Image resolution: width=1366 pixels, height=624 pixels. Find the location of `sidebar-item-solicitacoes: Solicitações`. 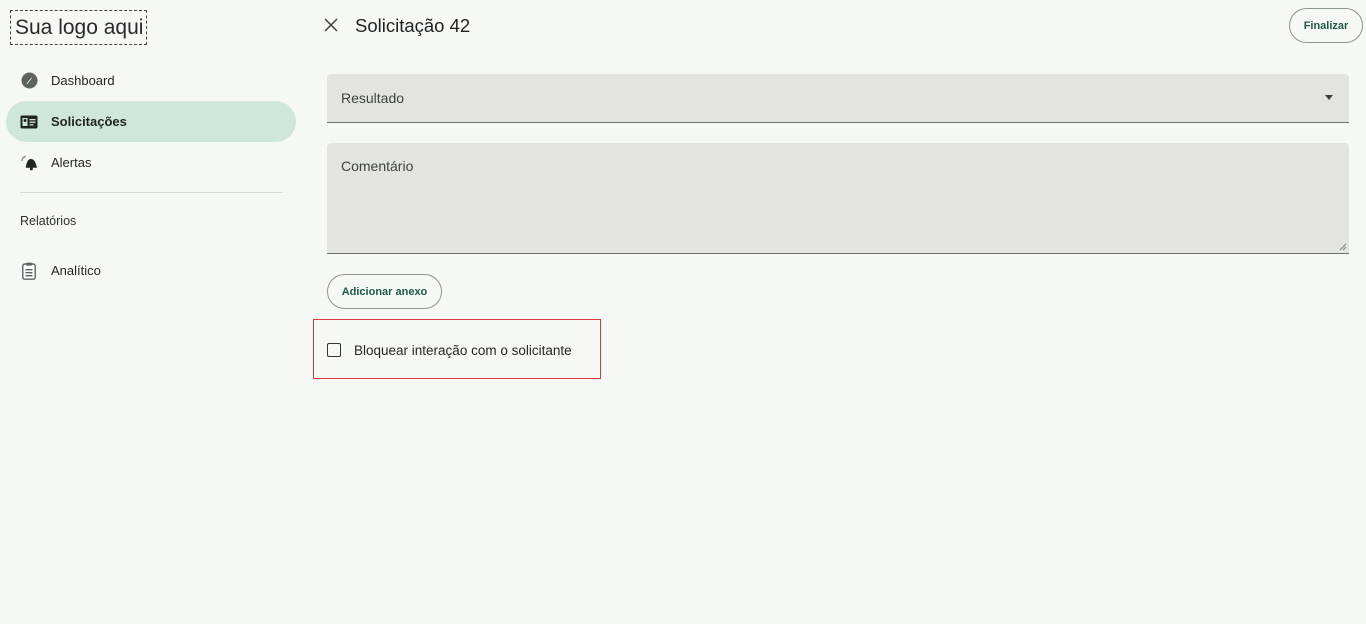

sidebar-item-solicitacoes: Solicitações is located at coordinates (151, 121).